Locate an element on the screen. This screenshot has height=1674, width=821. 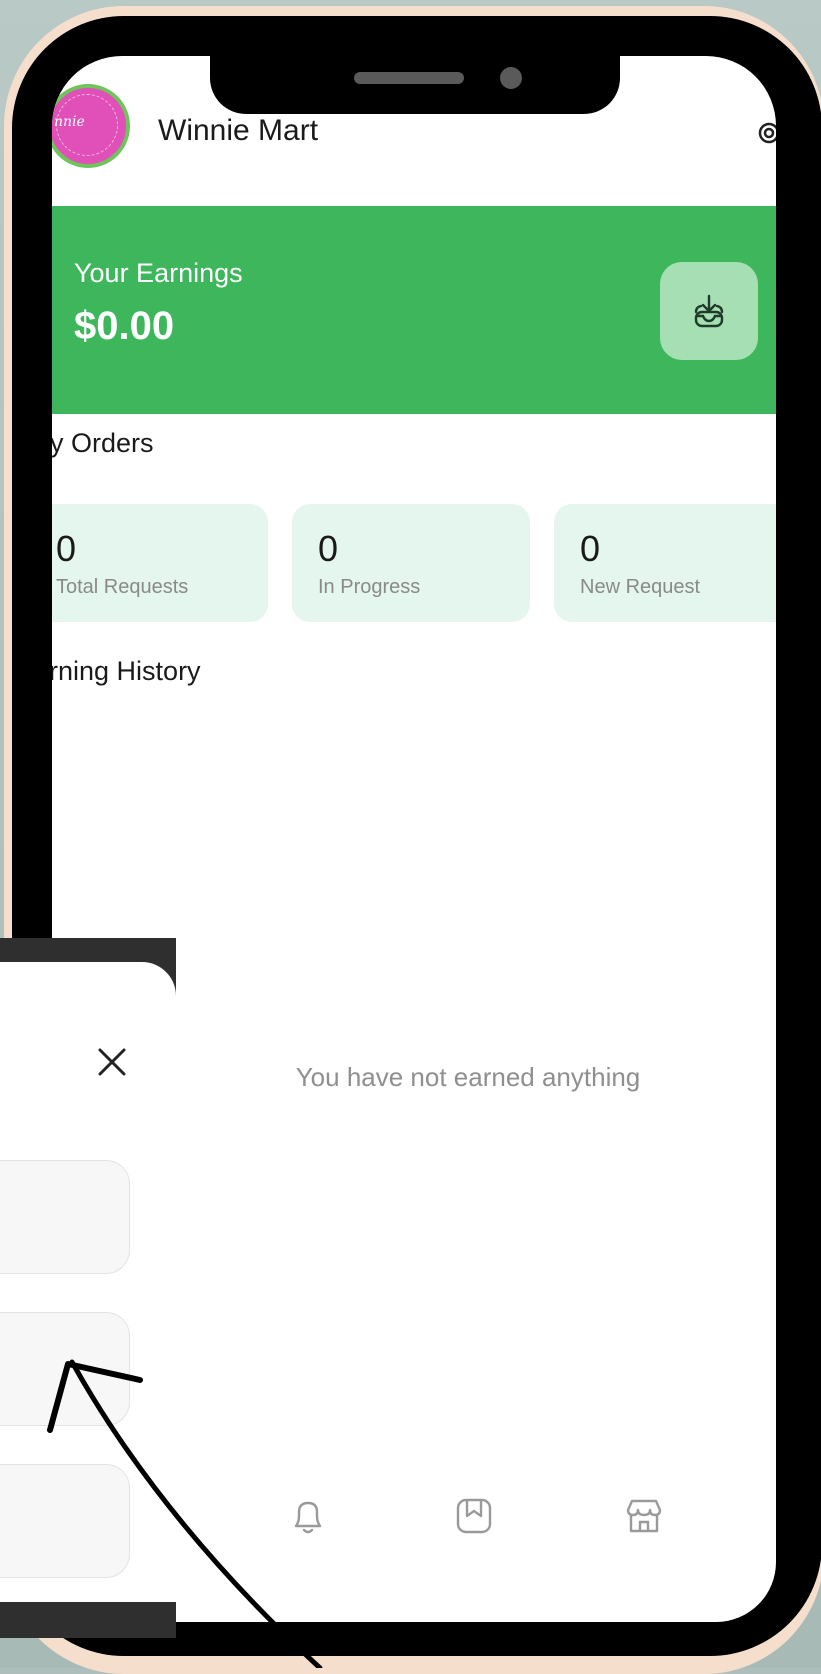
store-avatar: nnie is located at coordinates (91, 126).